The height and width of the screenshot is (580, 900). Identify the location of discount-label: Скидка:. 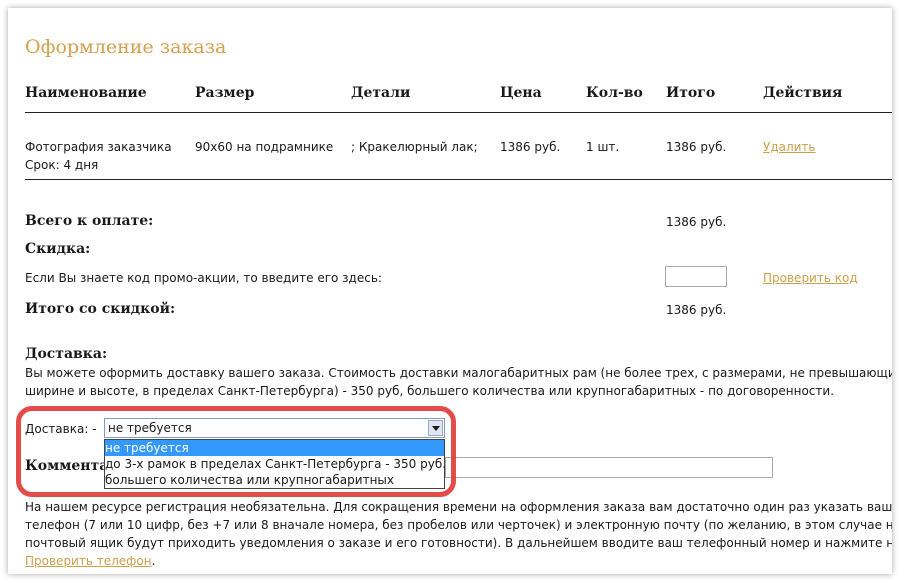
(58, 249).